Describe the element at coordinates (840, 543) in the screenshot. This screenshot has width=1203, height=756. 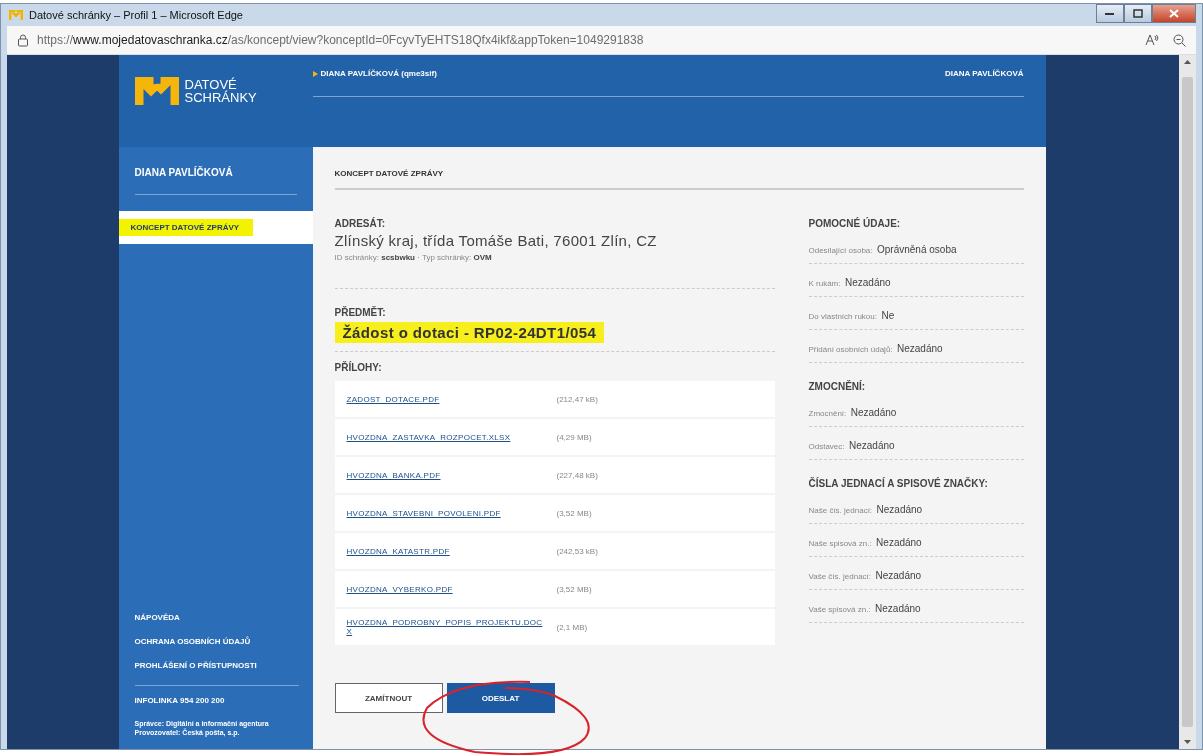
I see `field-label: Naše spisová zn.:` at that location.